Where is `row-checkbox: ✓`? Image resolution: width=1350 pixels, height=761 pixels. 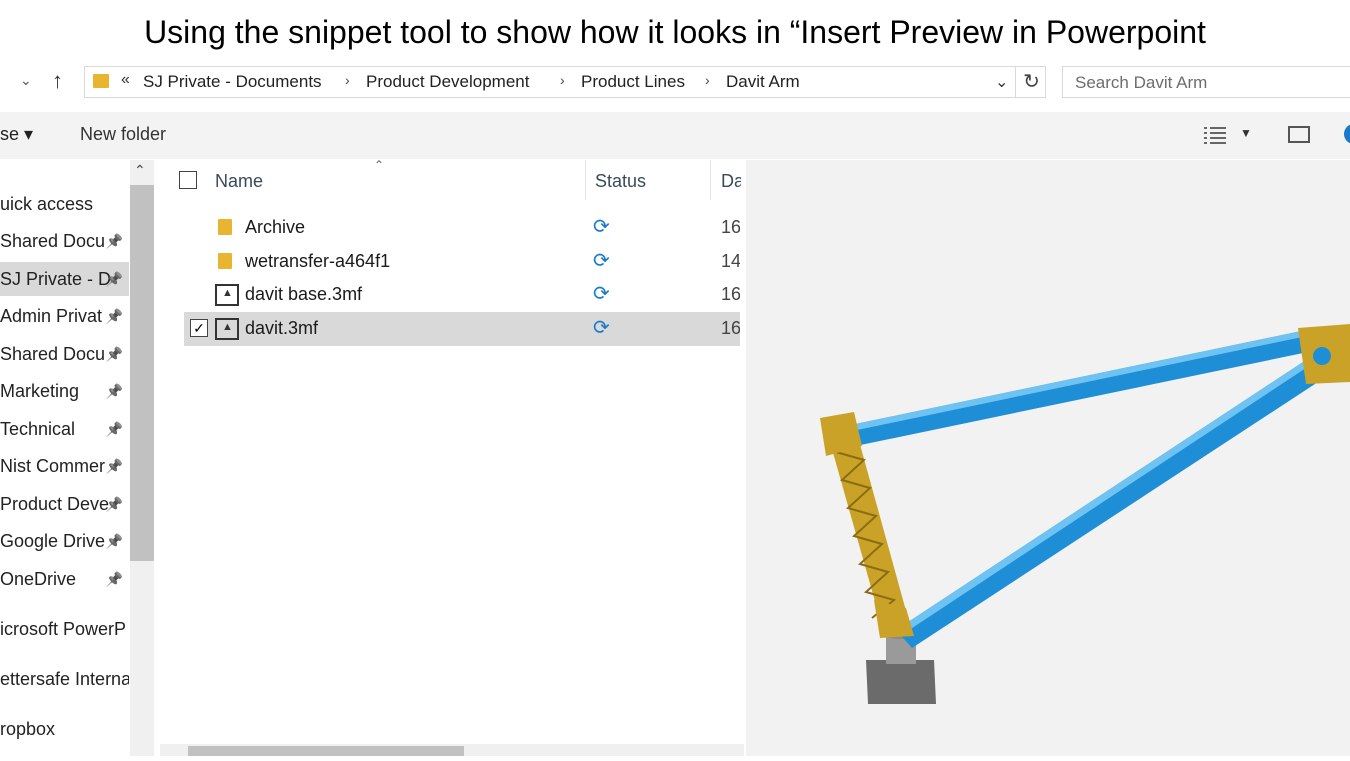
row-checkbox: ✓ is located at coordinates (199, 328).